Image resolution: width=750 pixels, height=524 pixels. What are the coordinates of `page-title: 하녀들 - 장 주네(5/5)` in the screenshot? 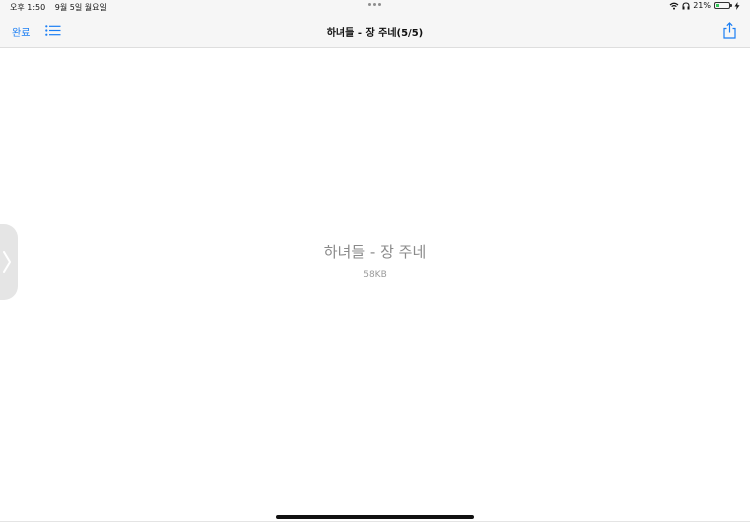 It's located at (375, 33).